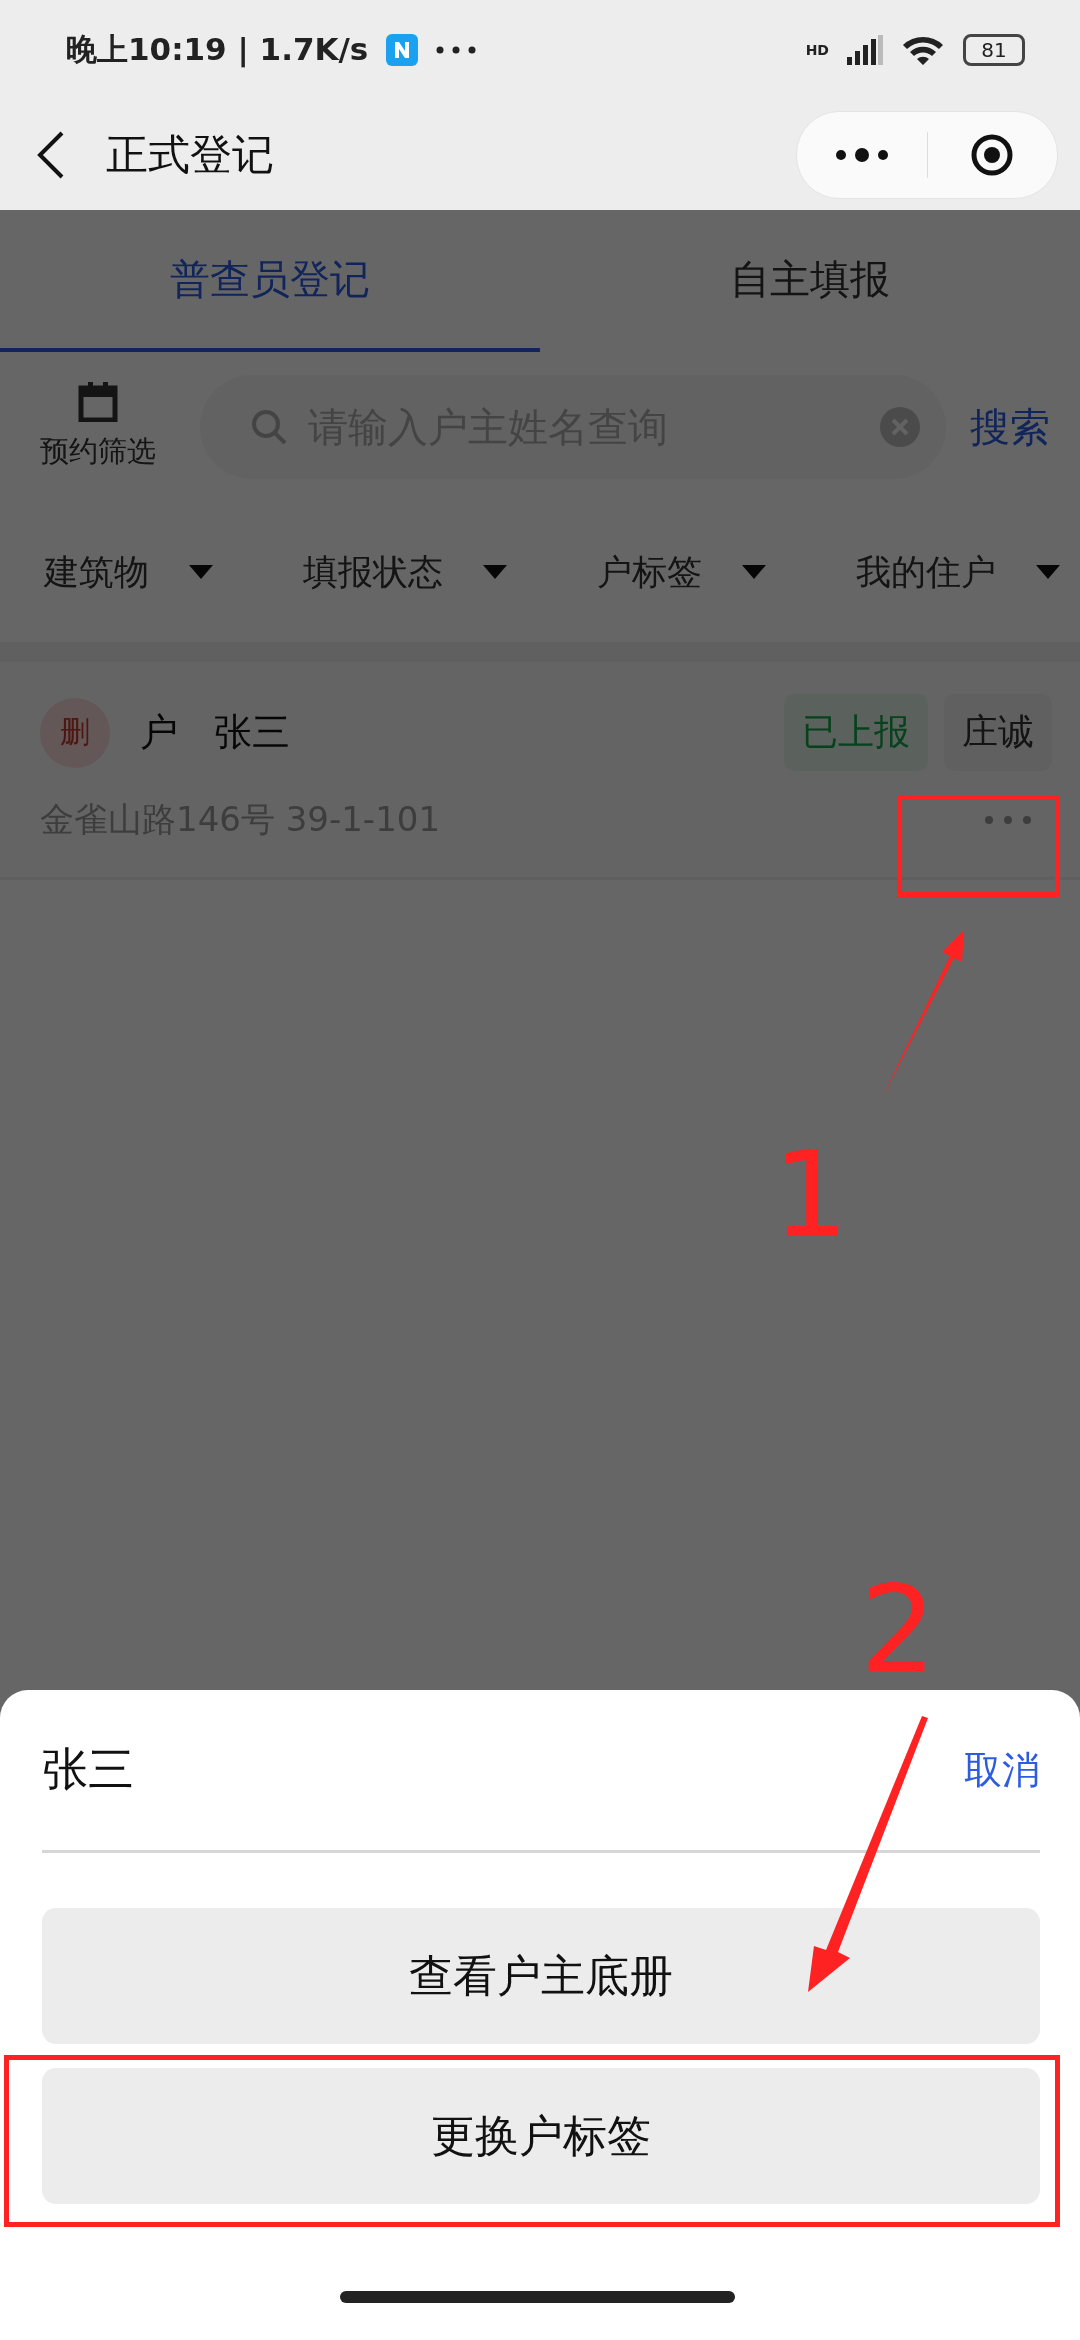 This screenshot has width=1080, height=2340. I want to click on status-time: 晚上10:19 | 1.7K/s, so click(217, 50).